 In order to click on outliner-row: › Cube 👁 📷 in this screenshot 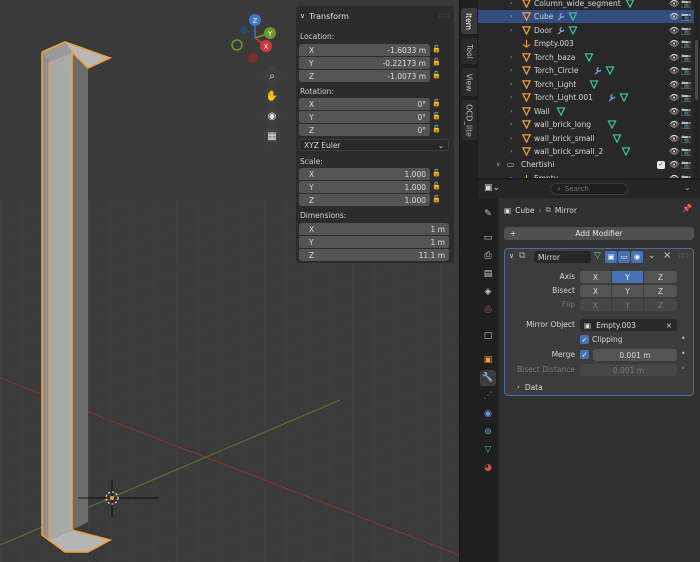, I will do `click(586, 17)`.